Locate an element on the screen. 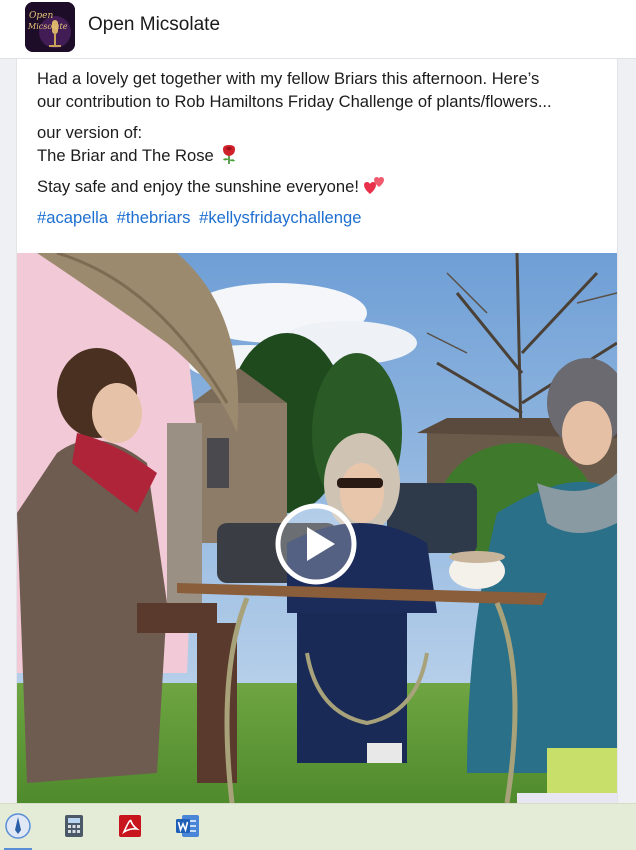 This screenshot has width=636, height=850. song-title: The Briar and The Rose is located at coordinates (125, 155).